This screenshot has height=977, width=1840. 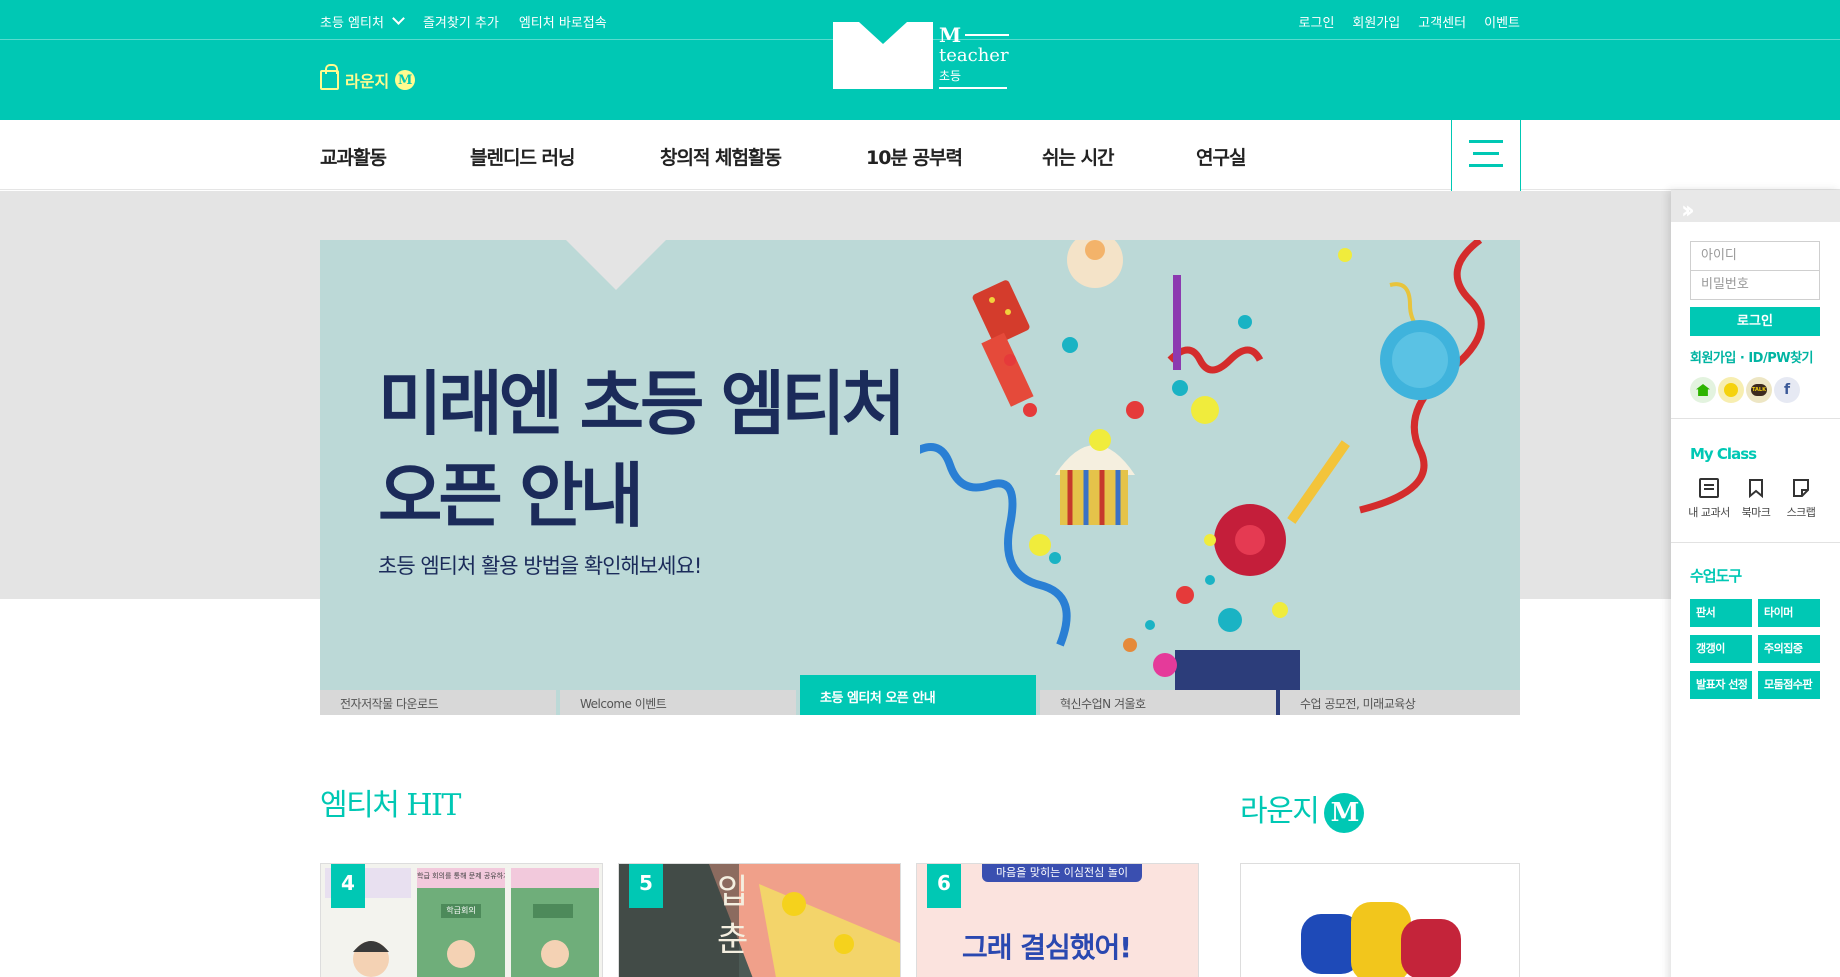 I want to click on hit-section-title: 엠티처 HIT, so click(x=390, y=805).